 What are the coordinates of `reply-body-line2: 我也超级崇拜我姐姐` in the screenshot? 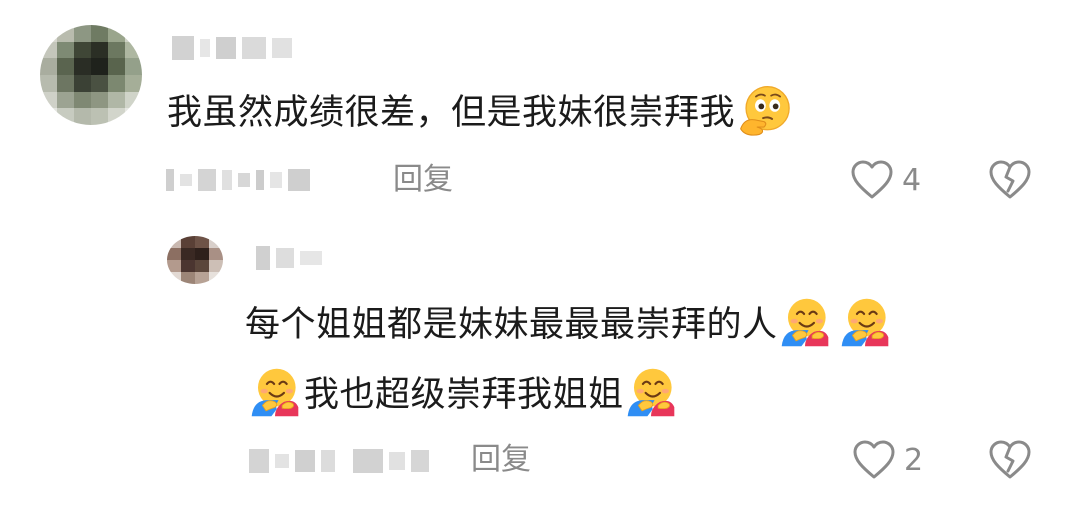 It's located at (463, 395).